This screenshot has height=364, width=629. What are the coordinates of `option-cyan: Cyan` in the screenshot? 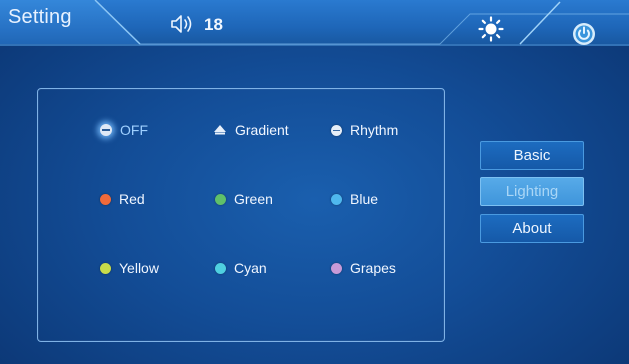 It's located at (241, 268).